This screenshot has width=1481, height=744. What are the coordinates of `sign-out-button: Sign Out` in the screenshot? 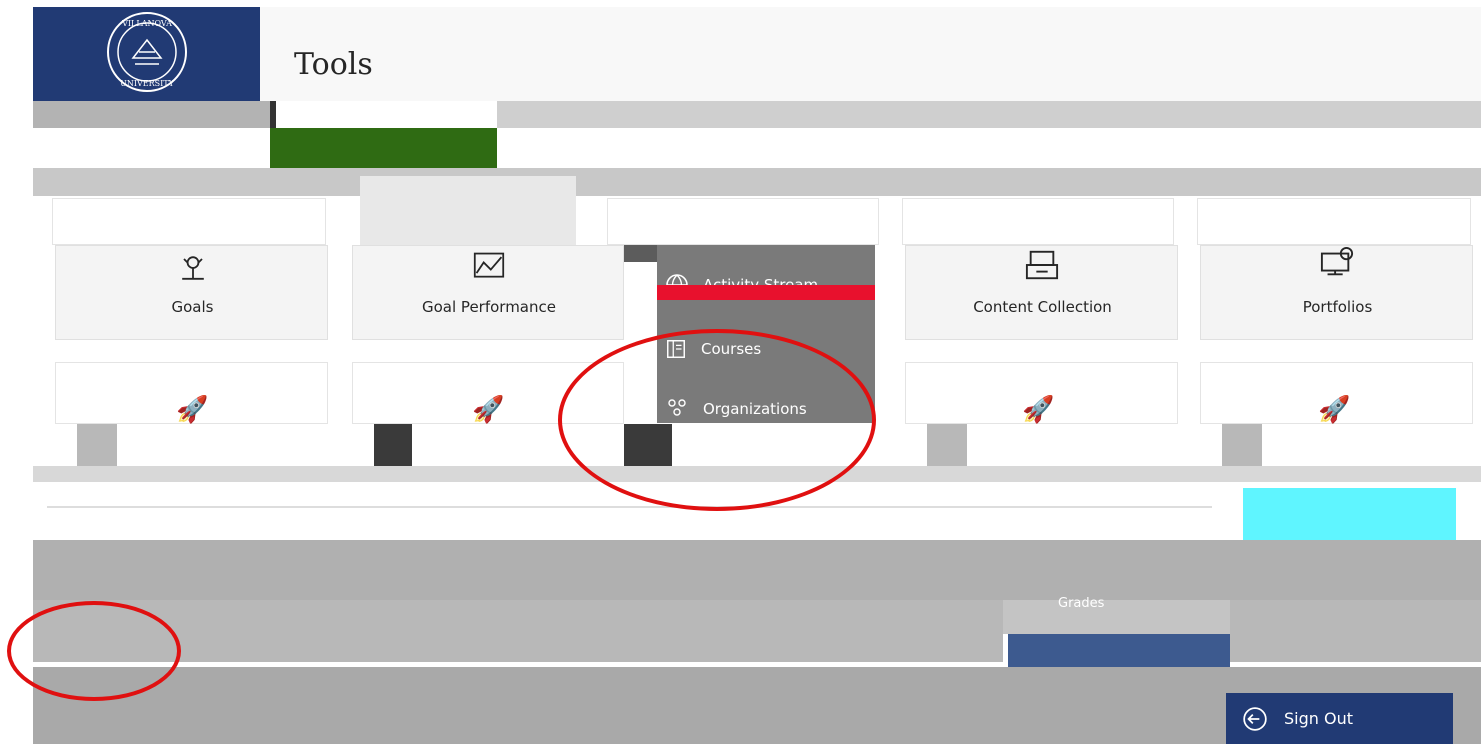 It's located at (1339, 718).